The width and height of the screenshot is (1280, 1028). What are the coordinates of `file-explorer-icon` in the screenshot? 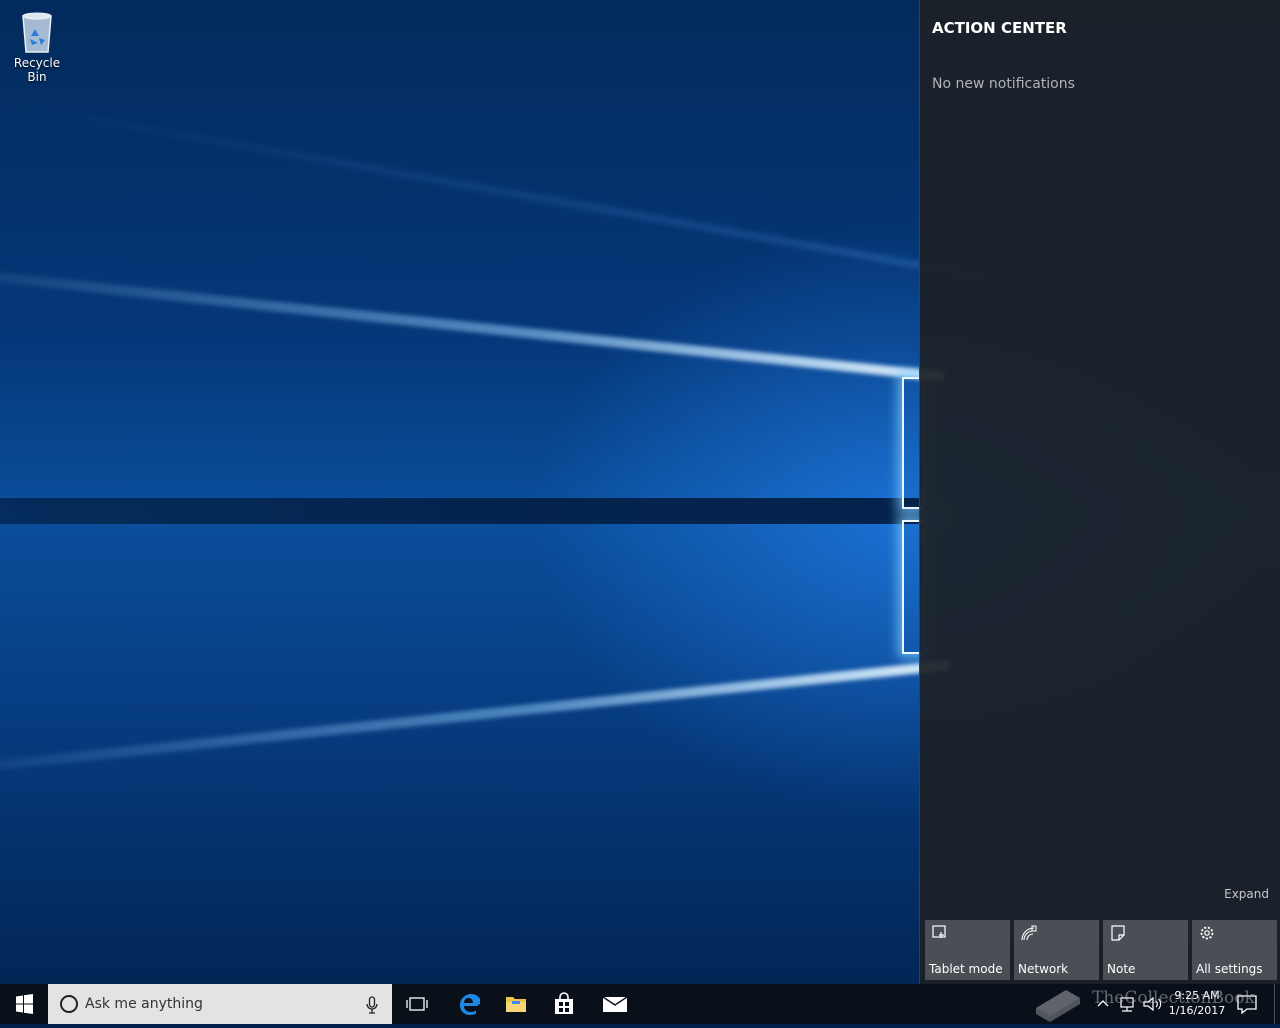 It's located at (516, 1004).